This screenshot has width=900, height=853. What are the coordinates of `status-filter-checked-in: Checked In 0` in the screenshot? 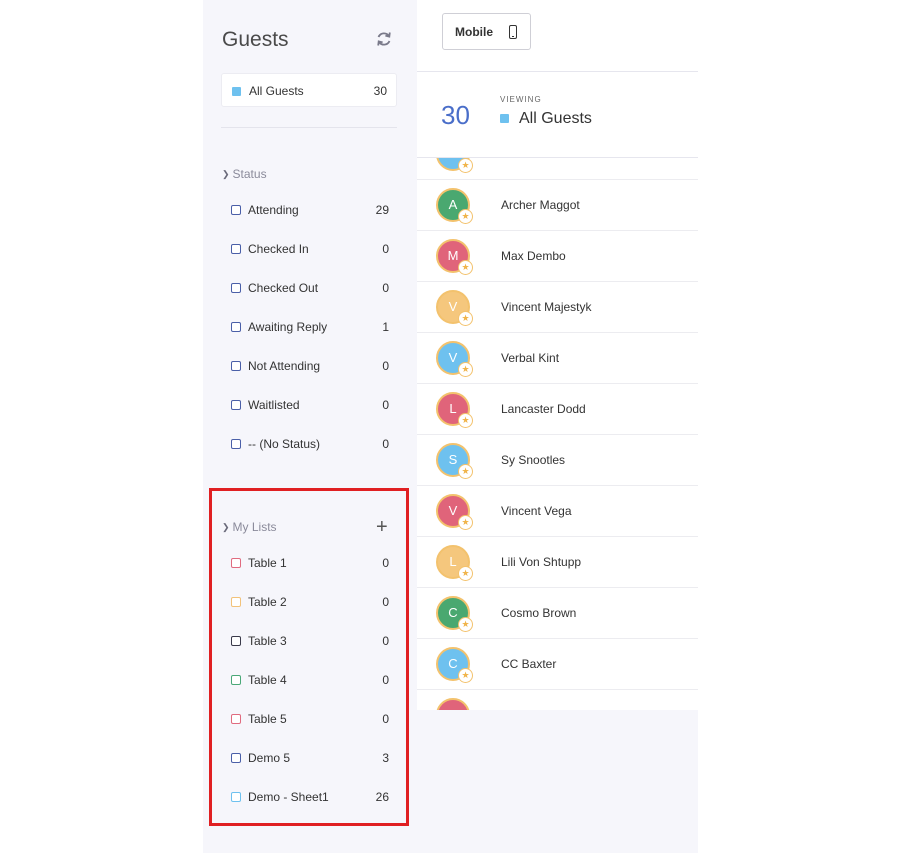 It's located at (311, 250).